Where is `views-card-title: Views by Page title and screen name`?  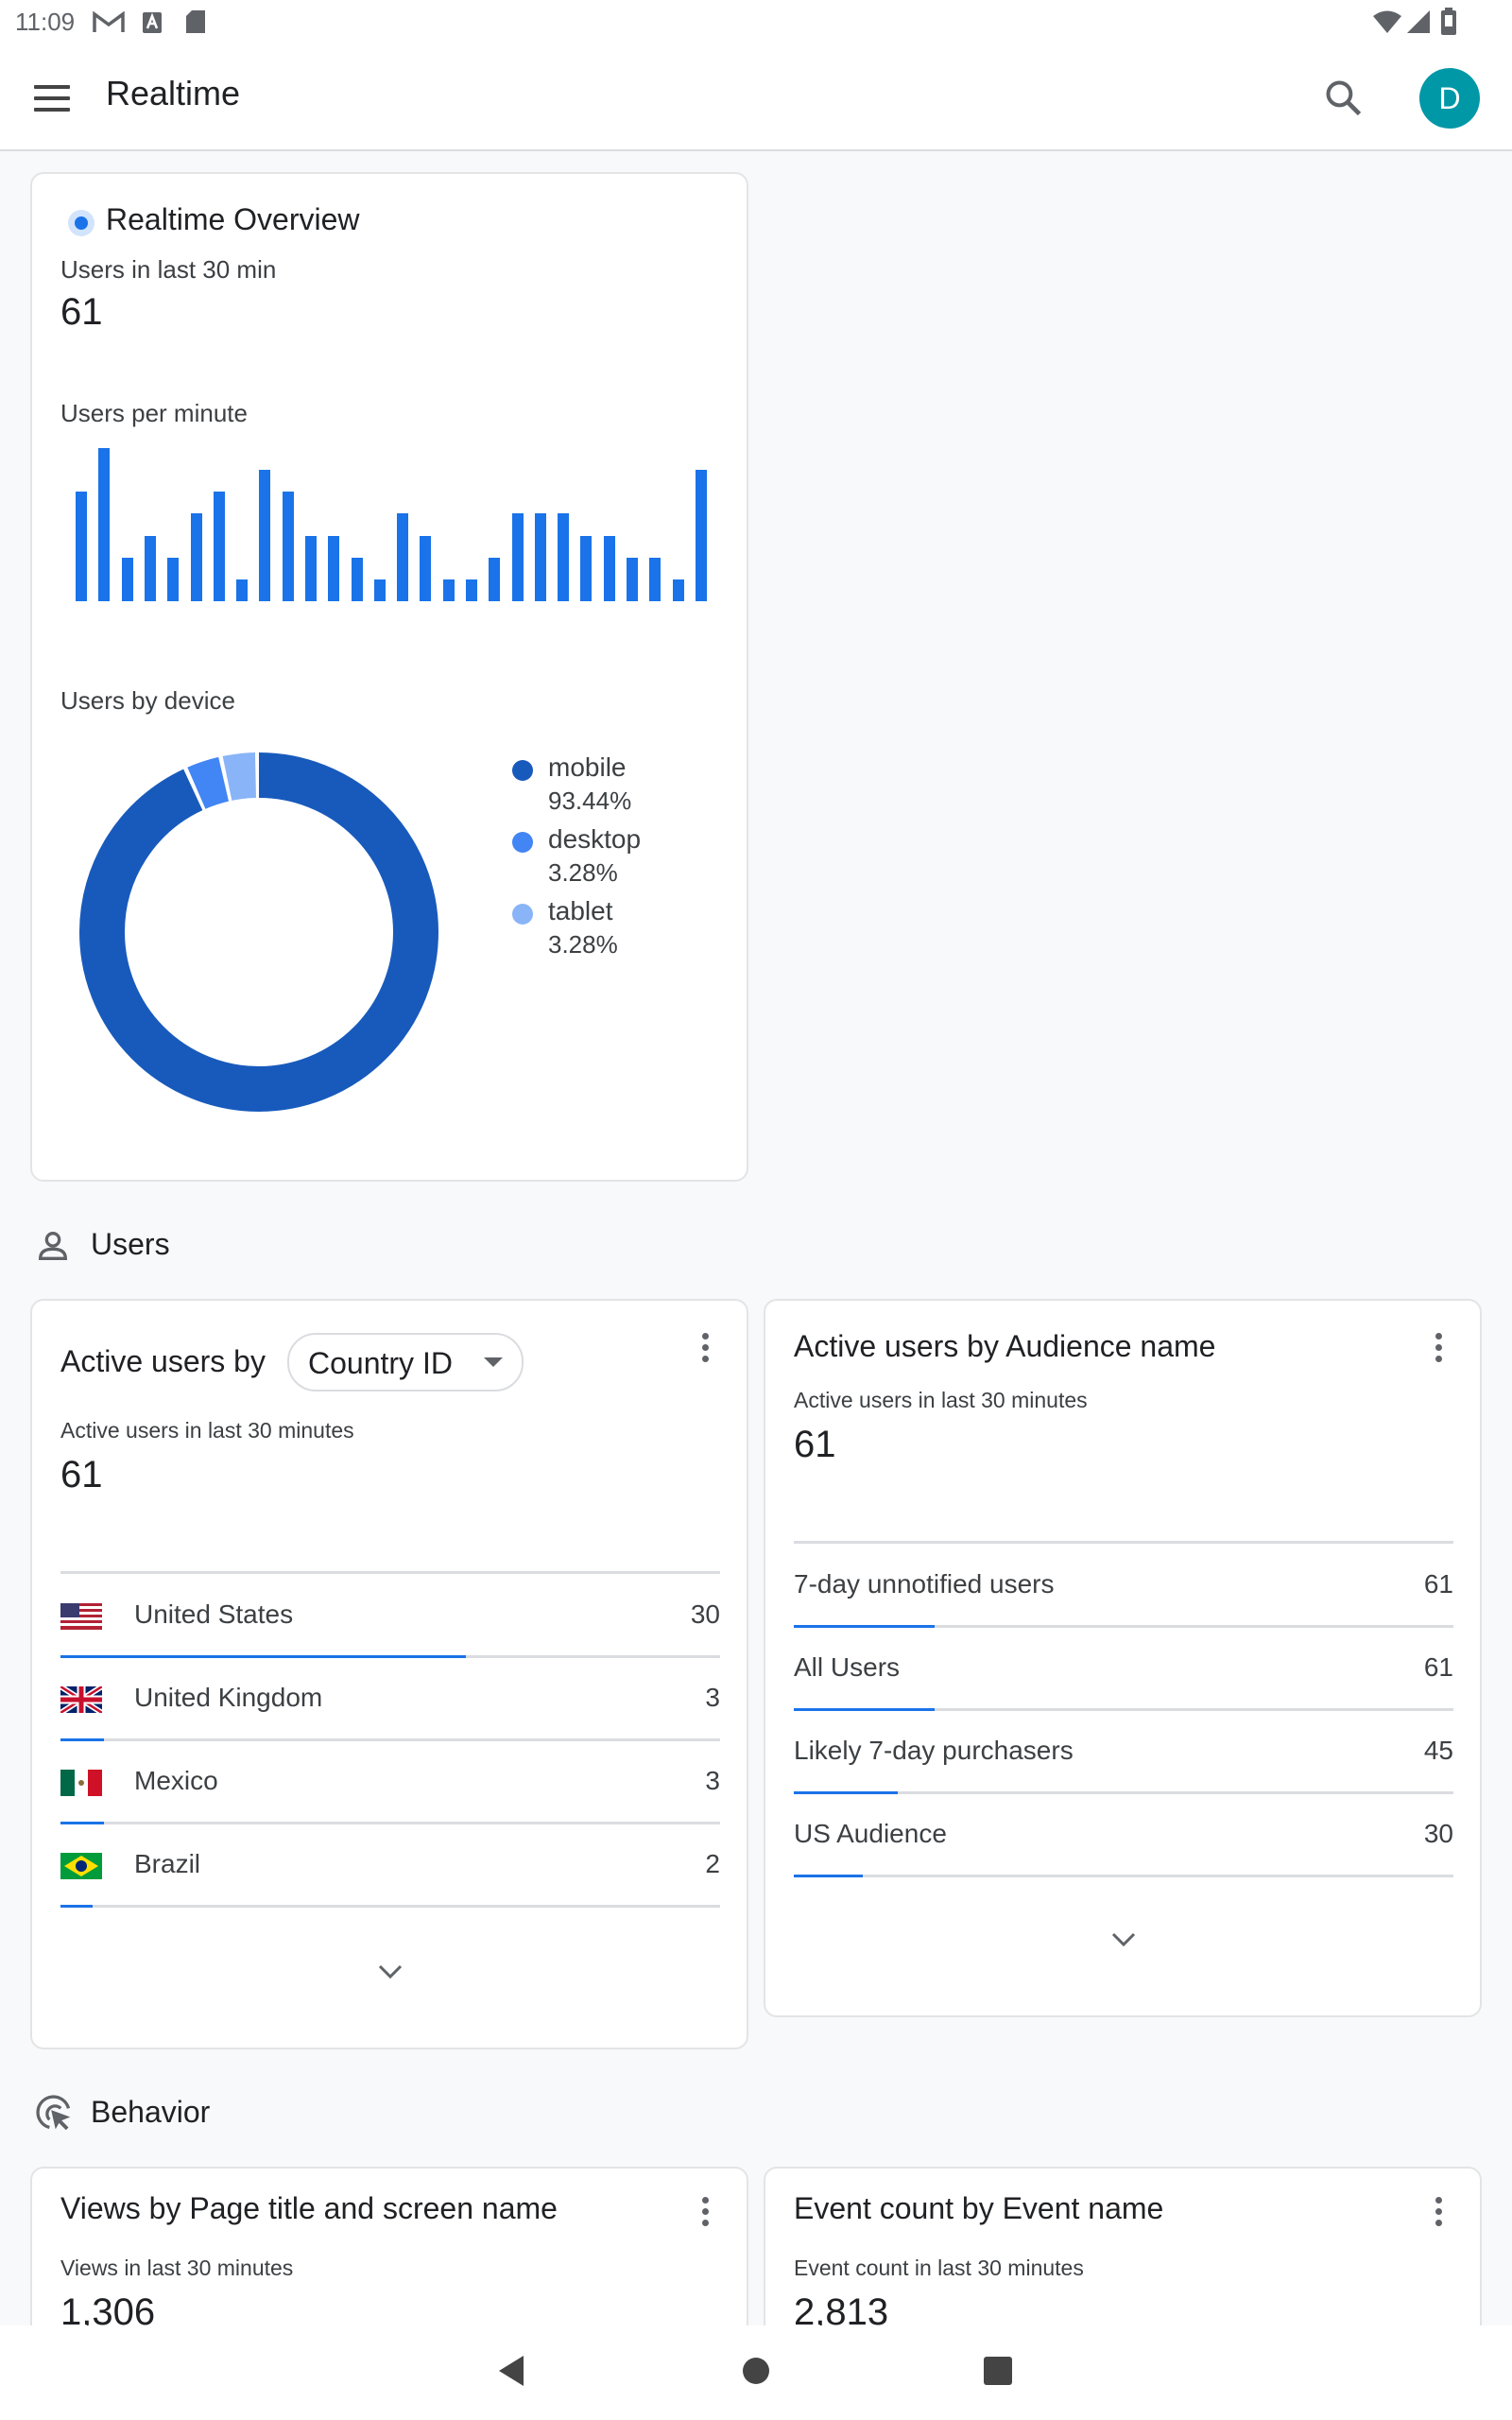
views-card-title: Views by Page title and screen name is located at coordinates (309, 2208).